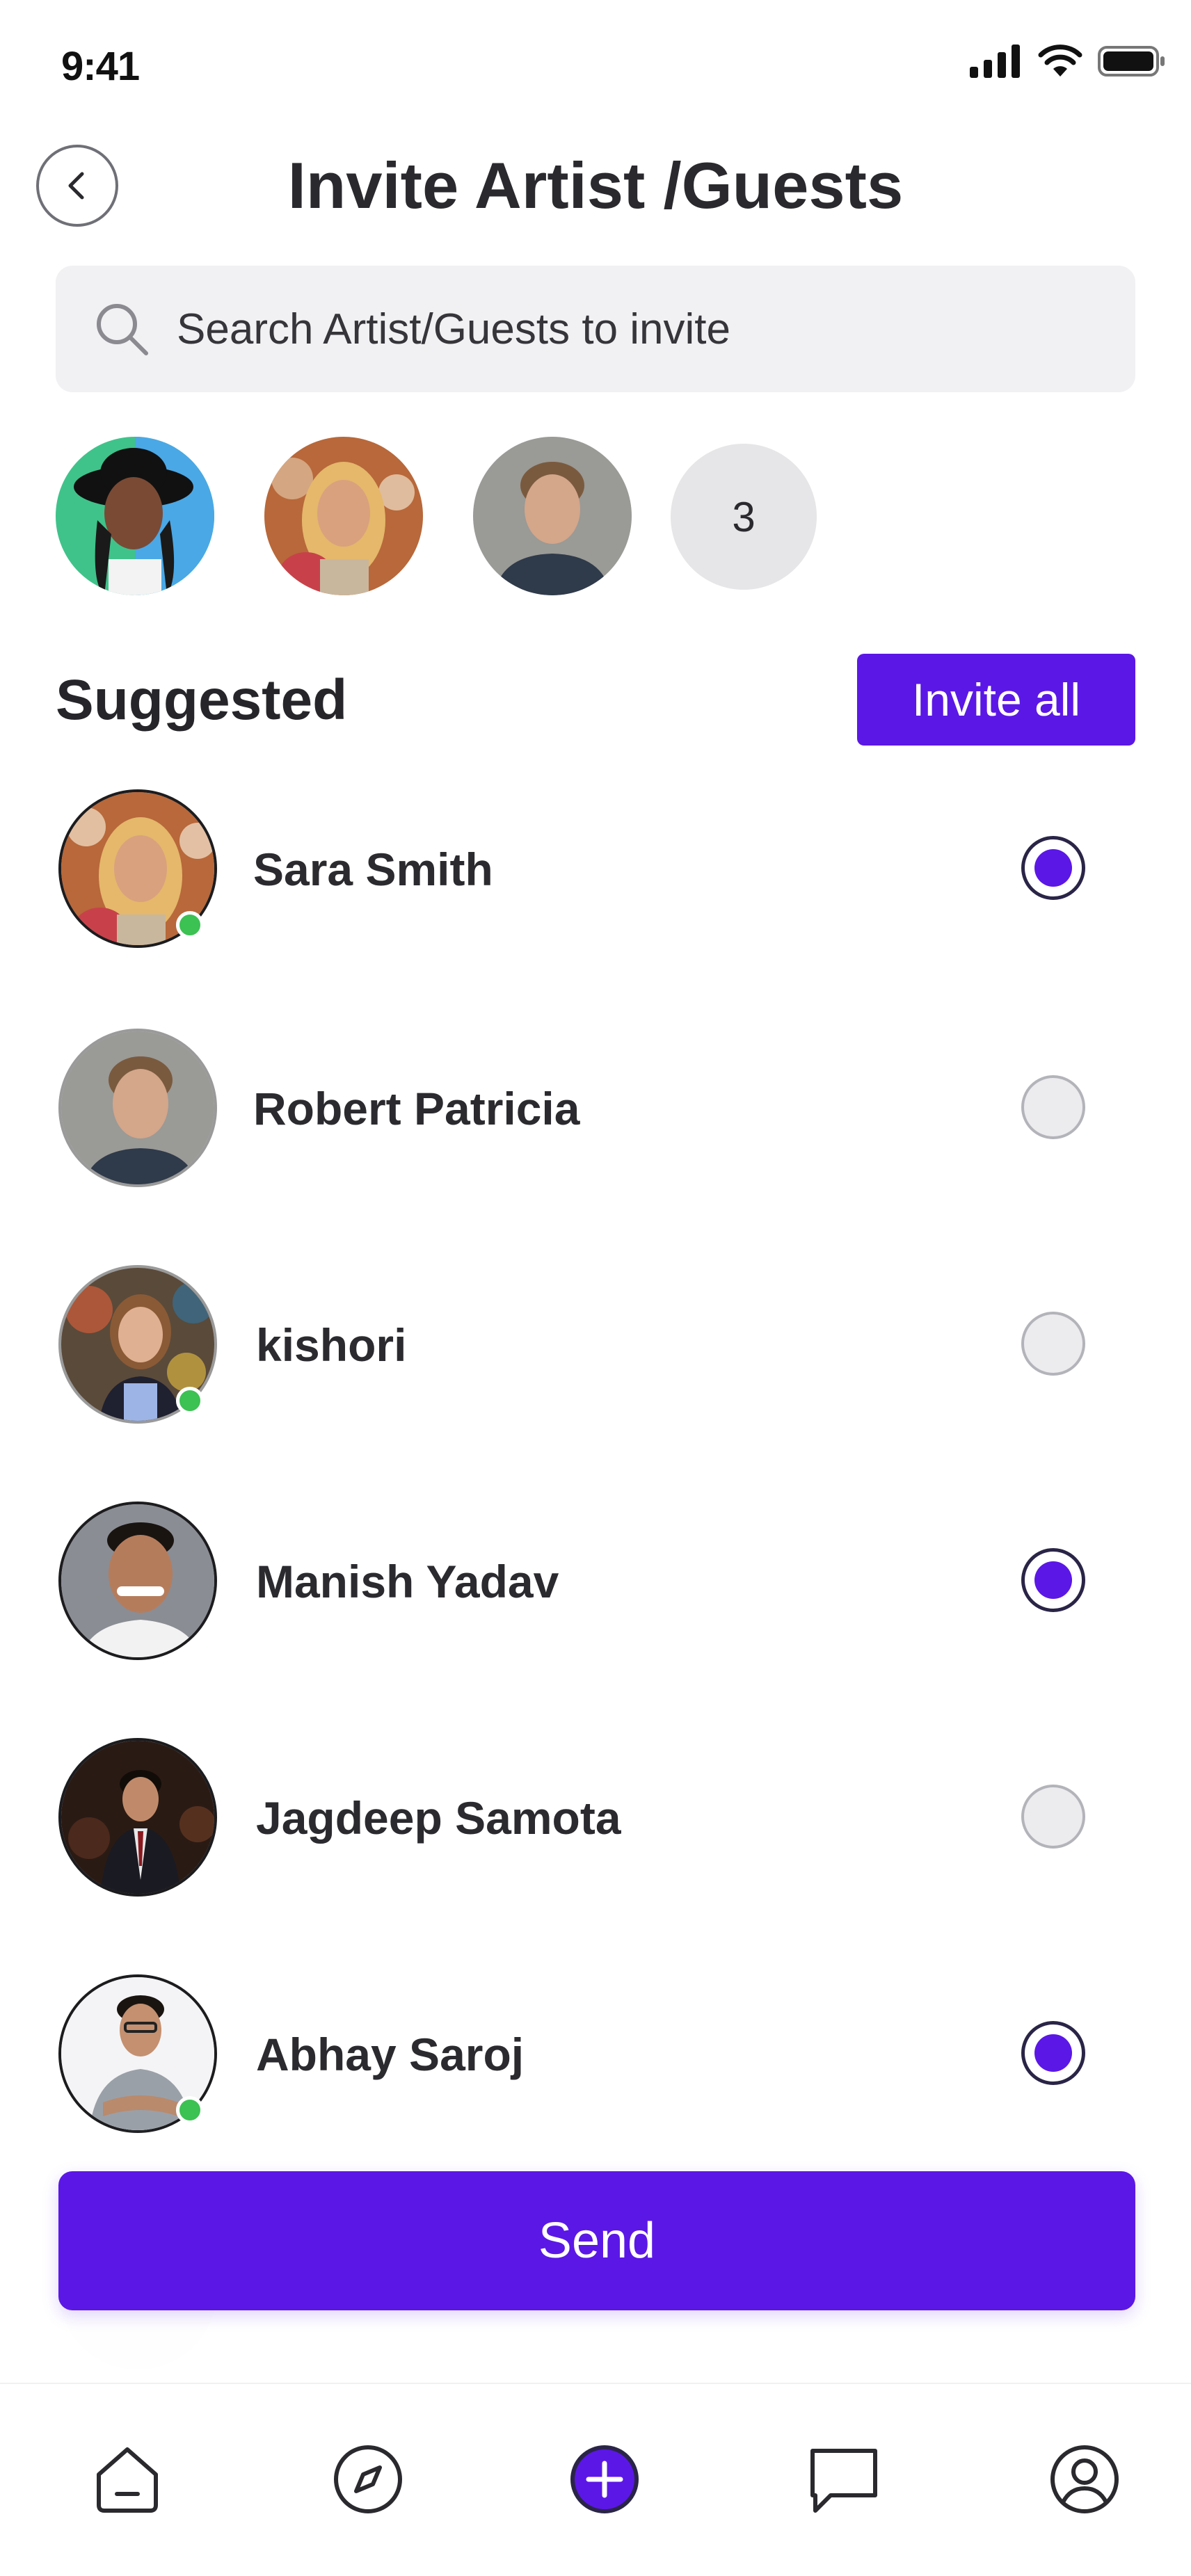 Image resolution: width=1191 pixels, height=2576 pixels. I want to click on search-icon, so click(122, 329).